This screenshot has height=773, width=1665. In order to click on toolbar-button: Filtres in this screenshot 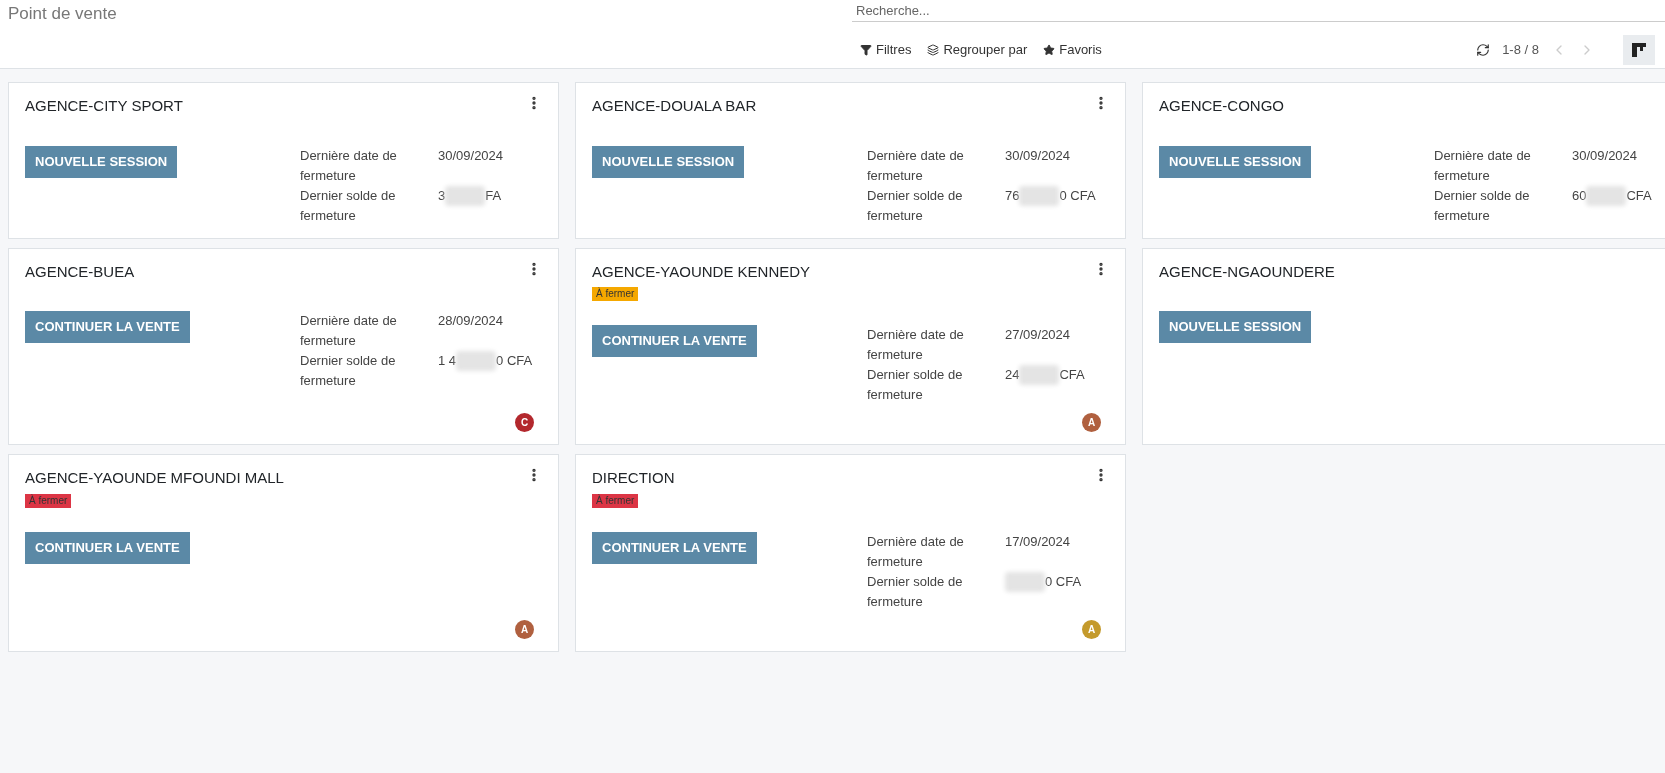, I will do `click(886, 50)`.